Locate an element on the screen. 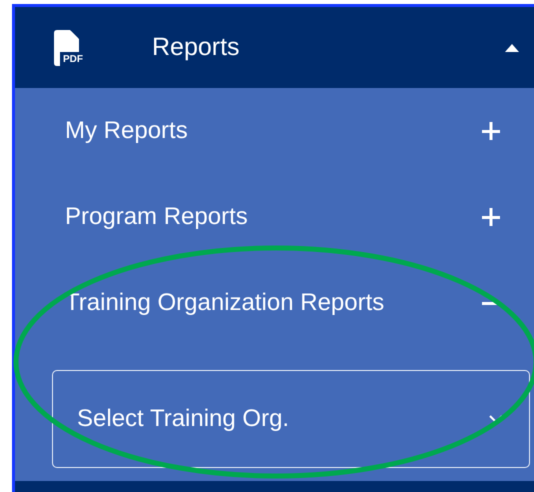 The image size is (534, 492). menu-item-label: Program Reports is located at coordinates (157, 217).